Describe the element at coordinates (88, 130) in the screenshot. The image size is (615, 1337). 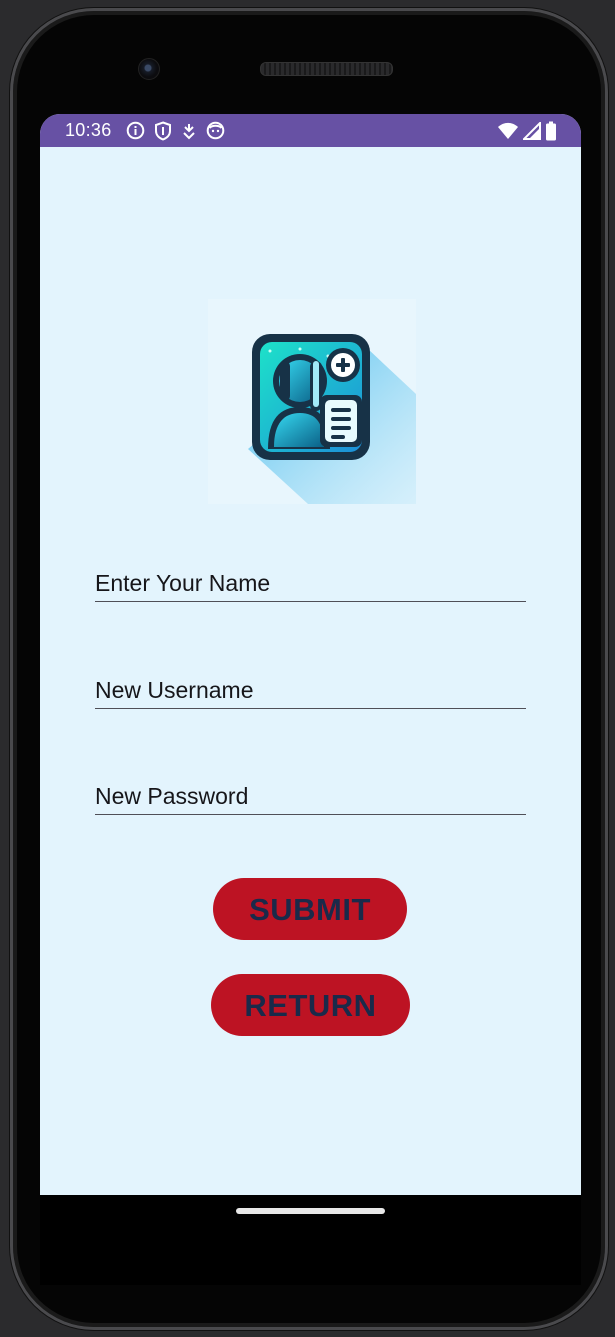
I see `status-time: 10:36` at that location.